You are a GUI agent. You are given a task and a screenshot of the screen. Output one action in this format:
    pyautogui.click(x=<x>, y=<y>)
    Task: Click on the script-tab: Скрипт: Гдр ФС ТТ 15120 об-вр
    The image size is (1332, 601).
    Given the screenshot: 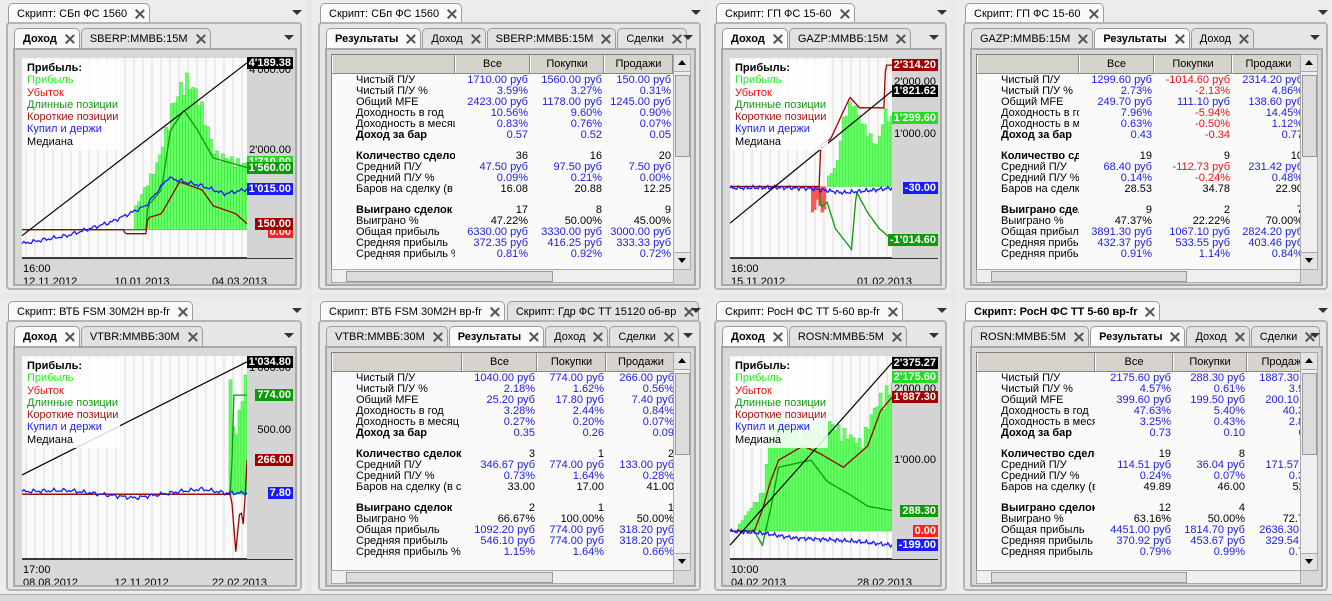 What is the action you would take?
    pyautogui.click(x=603, y=311)
    